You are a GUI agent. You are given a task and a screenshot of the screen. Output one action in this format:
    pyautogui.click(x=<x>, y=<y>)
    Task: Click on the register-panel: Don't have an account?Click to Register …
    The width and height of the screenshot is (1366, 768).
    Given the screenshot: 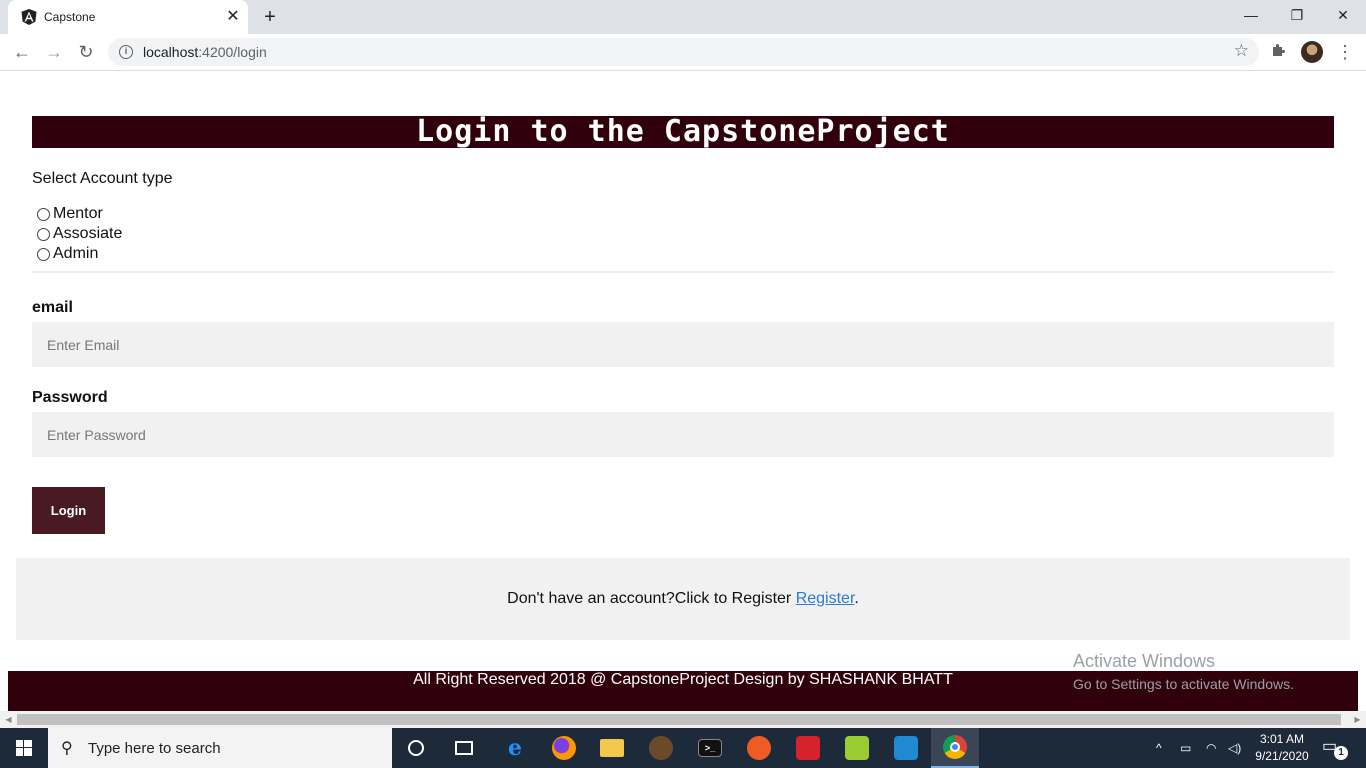 What is the action you would take?
    pyautogui.click(x=683, y=599)
    